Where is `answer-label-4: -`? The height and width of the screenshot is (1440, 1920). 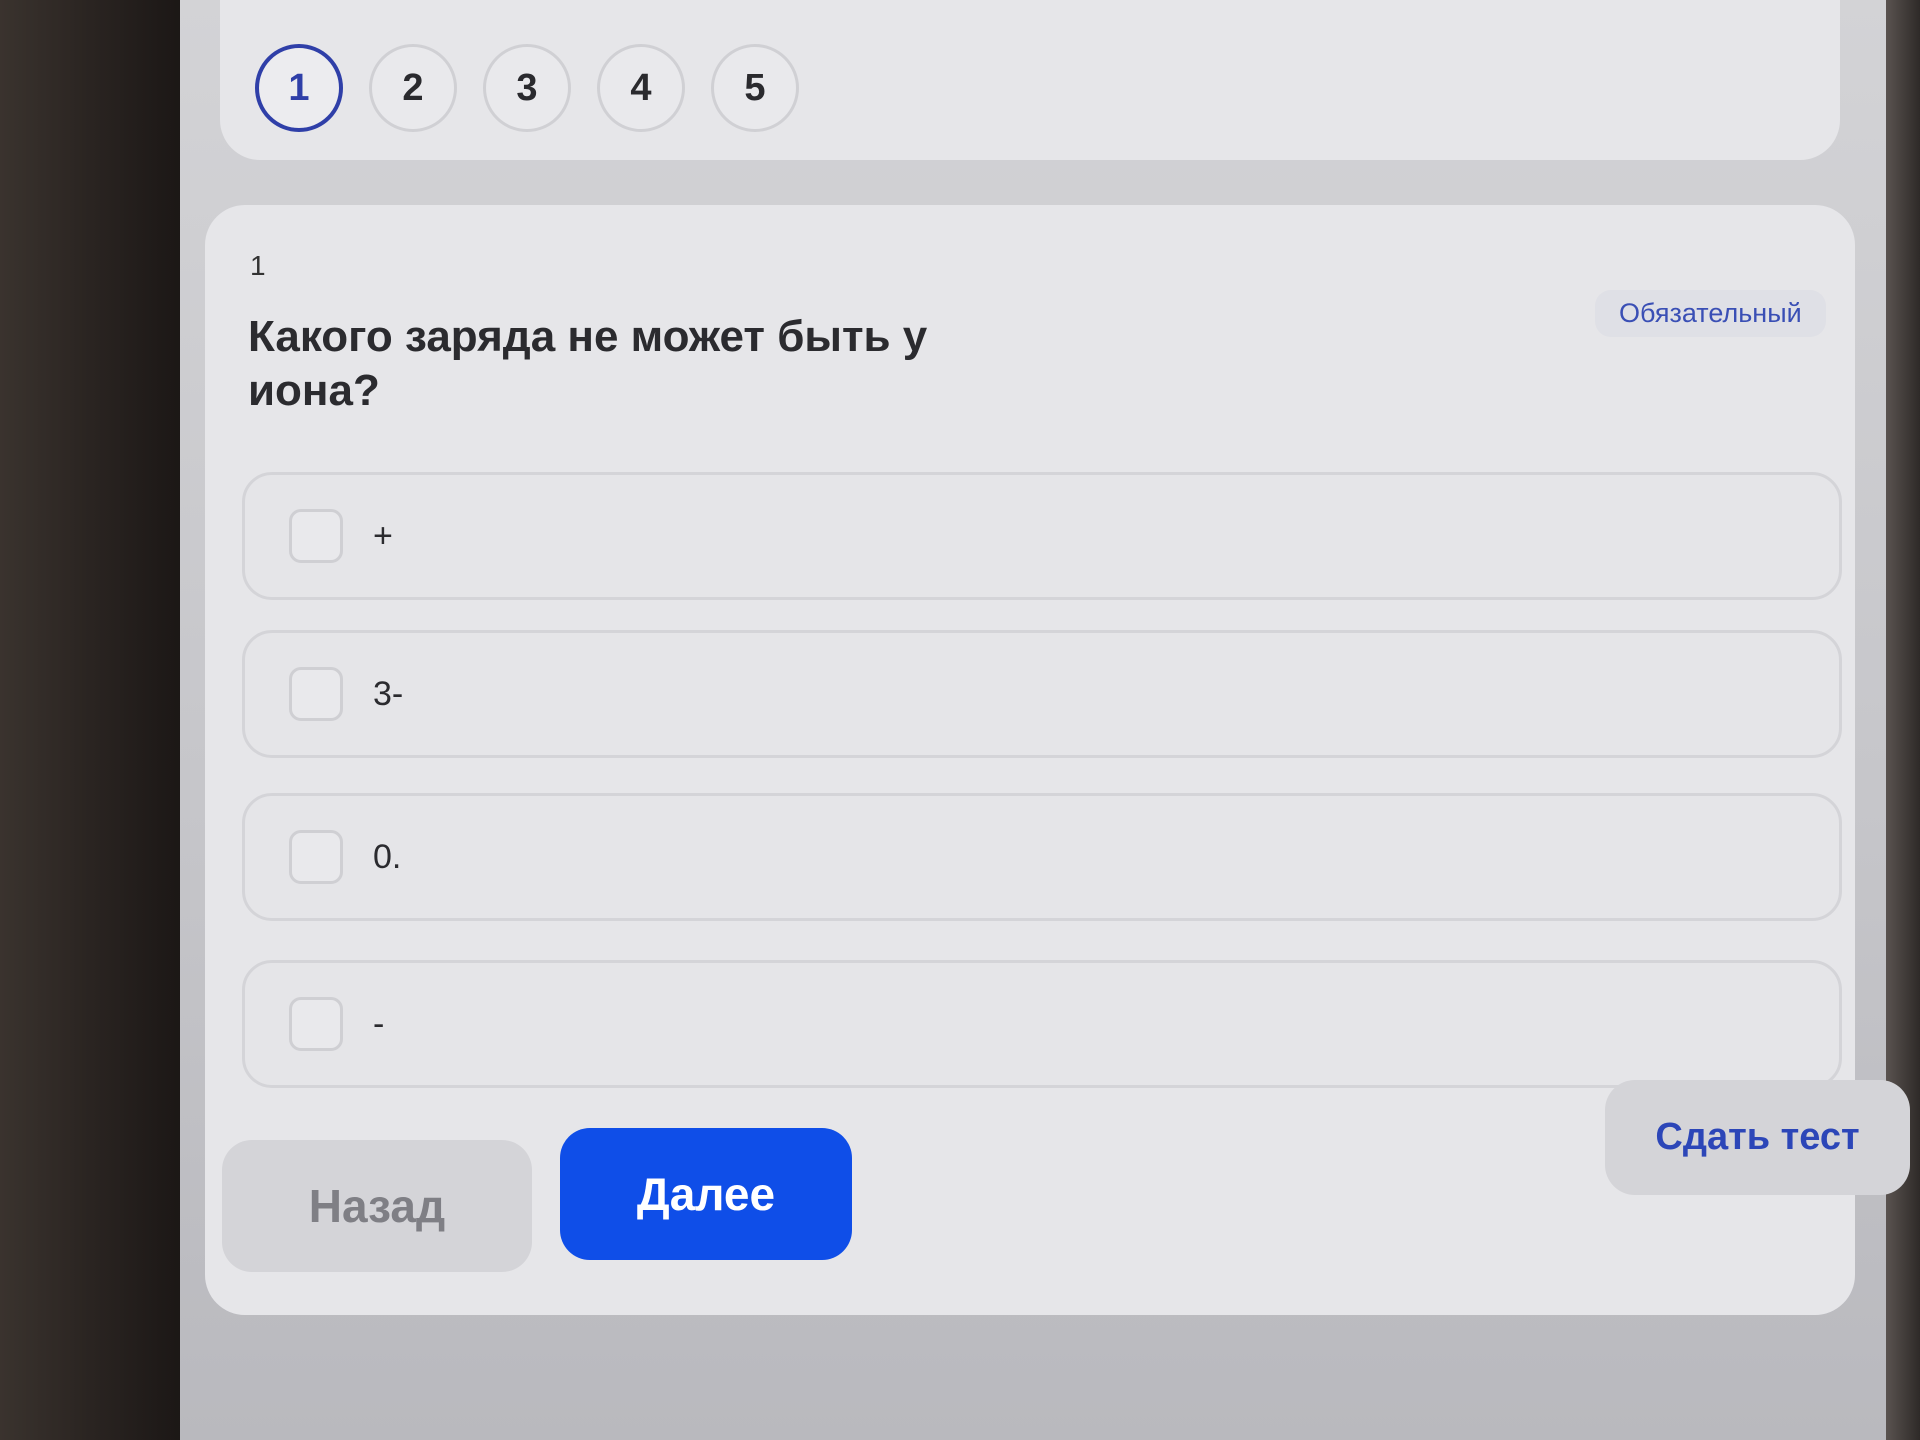 answer-label-4: - is located at coordinates (379, 1023).